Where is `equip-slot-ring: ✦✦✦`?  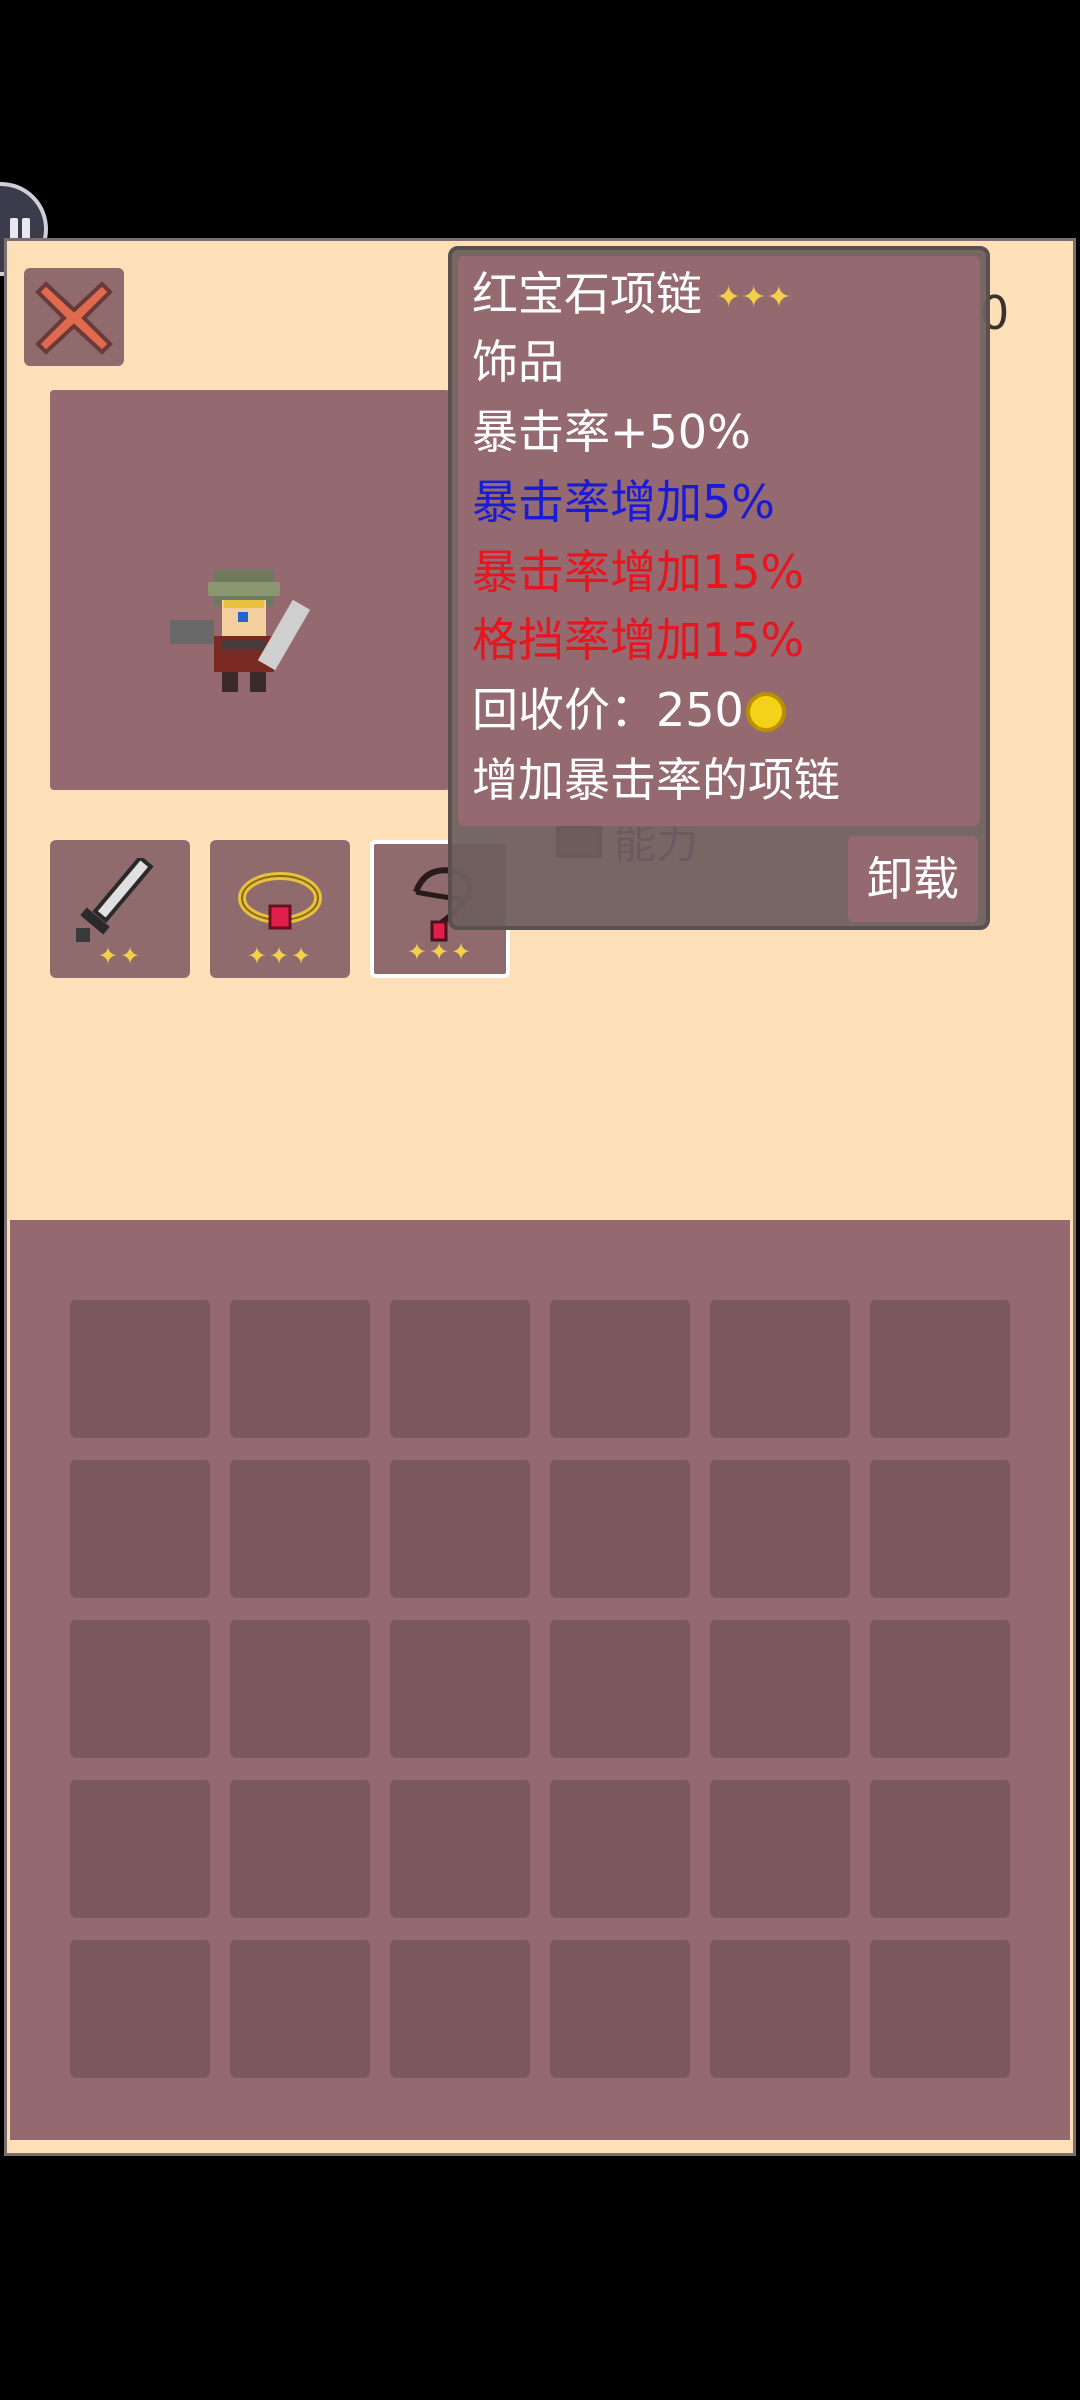
equip-slot-ring: ✦✦✦ is located at coordinates (280, 909).